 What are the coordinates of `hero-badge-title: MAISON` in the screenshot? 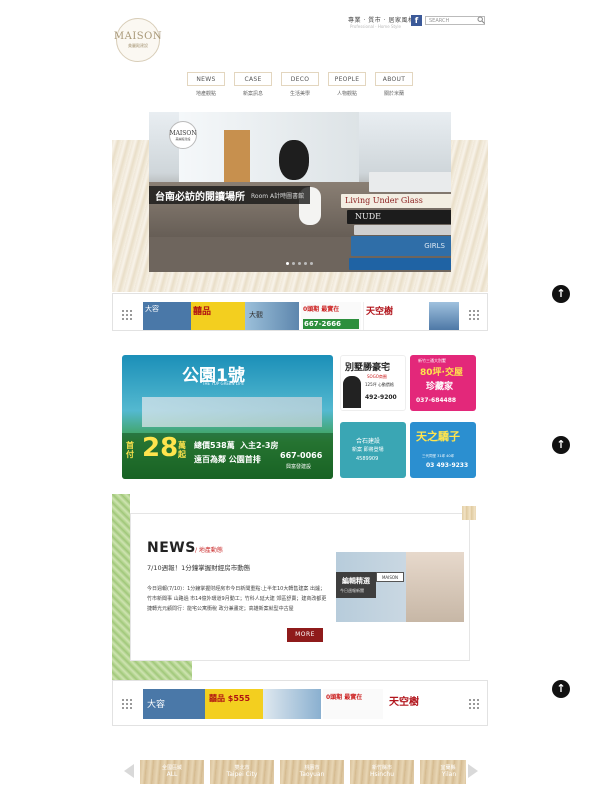 It's located at (183, 133).